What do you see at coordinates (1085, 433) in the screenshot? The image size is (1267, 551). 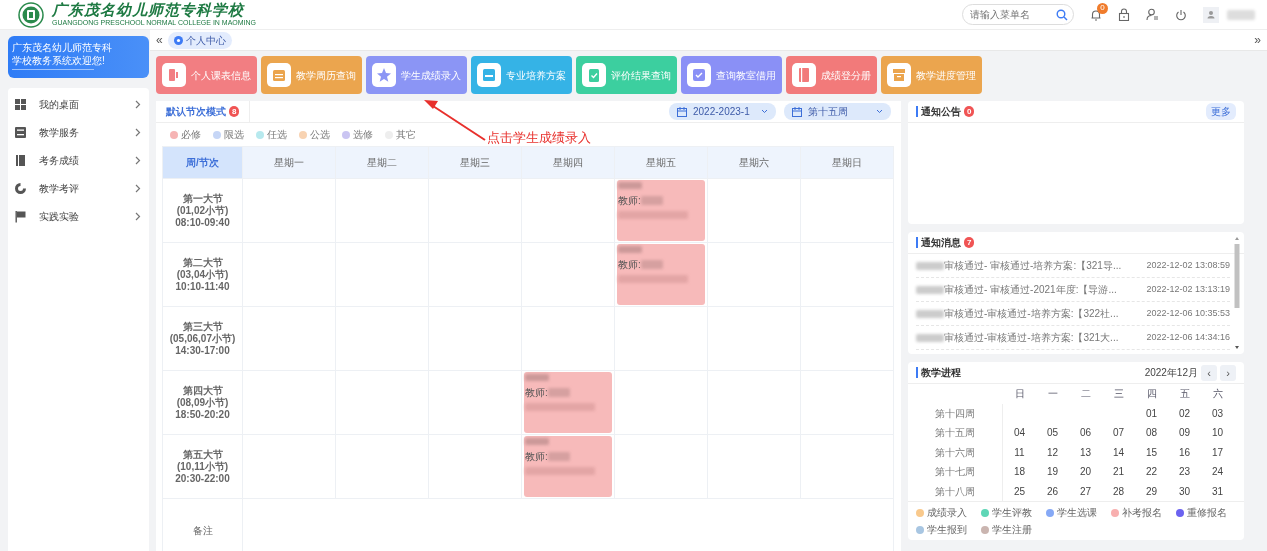 I see `calendar-day: 06` at bounding box center [1085, 433].